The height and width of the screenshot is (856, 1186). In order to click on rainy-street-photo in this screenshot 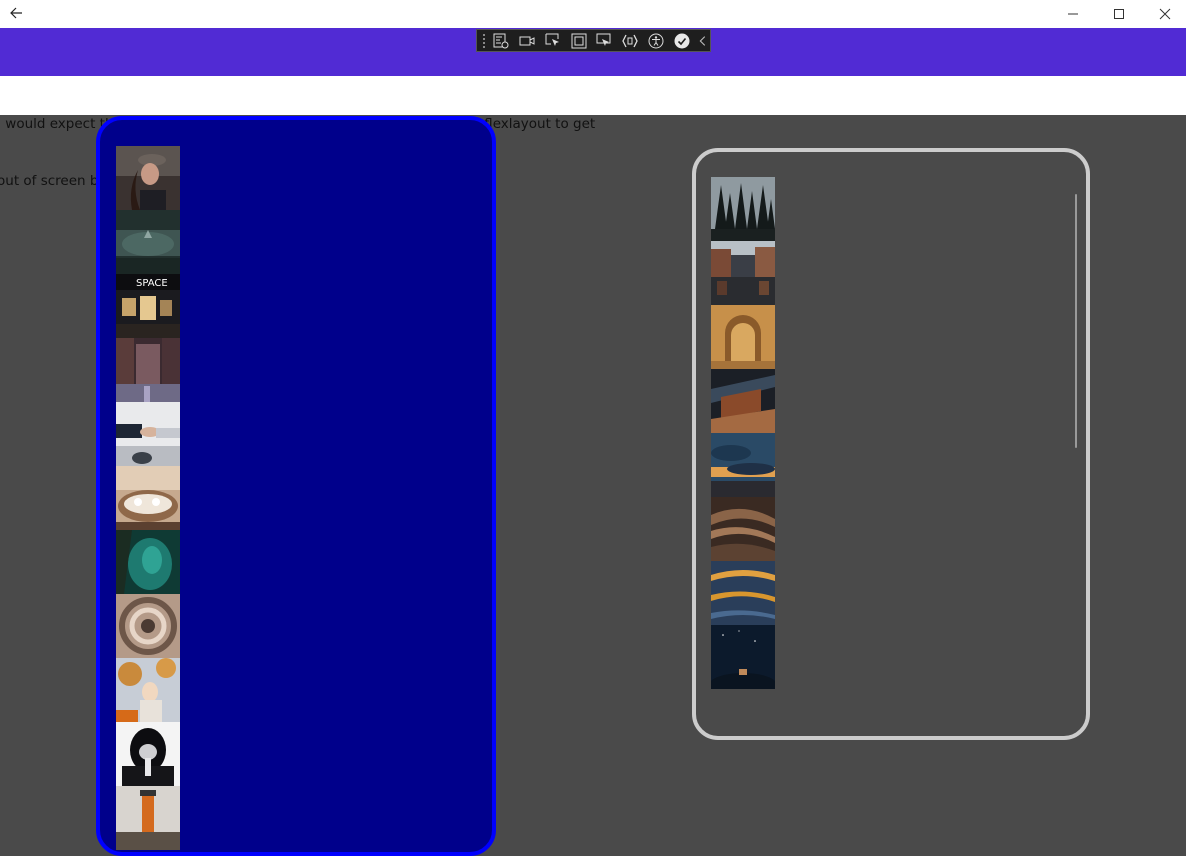, I will do `click(148, 370)`.